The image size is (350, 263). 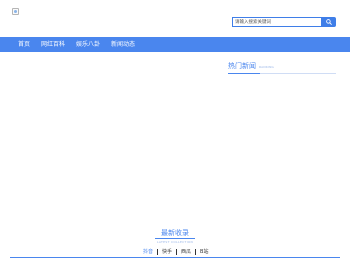 What do you see at coordinates (88, 44) in the screenshot?
I see `nav-item-gossip: 娱乐八卦` at bounding box center [88, 44].